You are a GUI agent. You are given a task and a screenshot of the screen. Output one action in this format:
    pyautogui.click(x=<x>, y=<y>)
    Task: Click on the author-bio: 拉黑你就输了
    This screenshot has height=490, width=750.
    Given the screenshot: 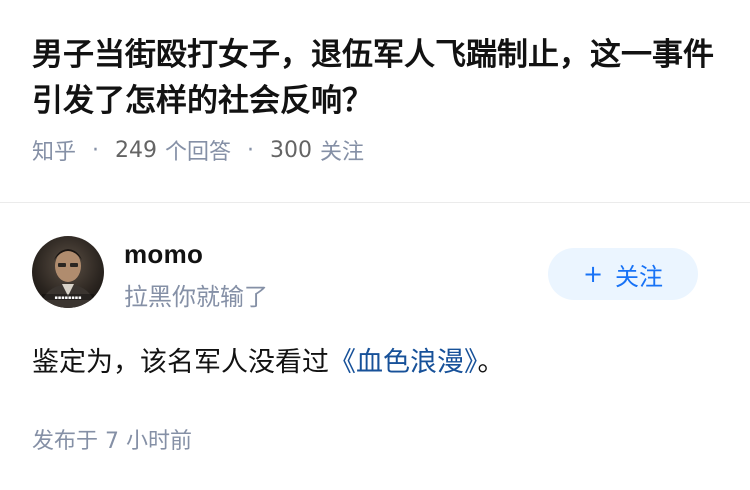 What is the action you would take?
    pyautogui.click(x=196, y=297)
    